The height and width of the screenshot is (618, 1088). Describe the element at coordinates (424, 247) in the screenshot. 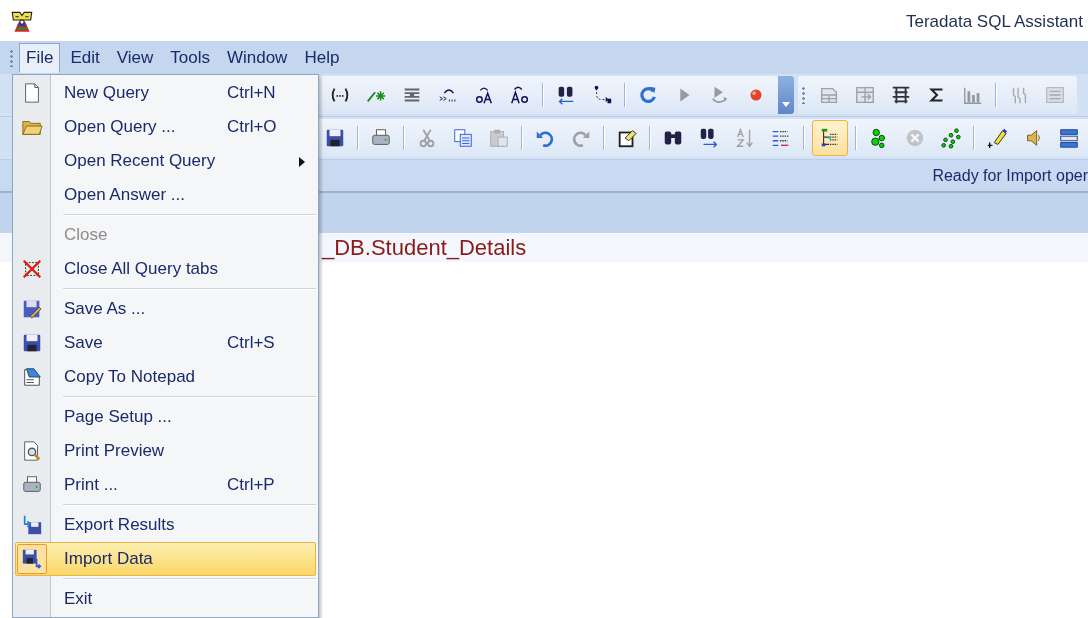

I see `query-text: _DB.Student_Details` at that location.